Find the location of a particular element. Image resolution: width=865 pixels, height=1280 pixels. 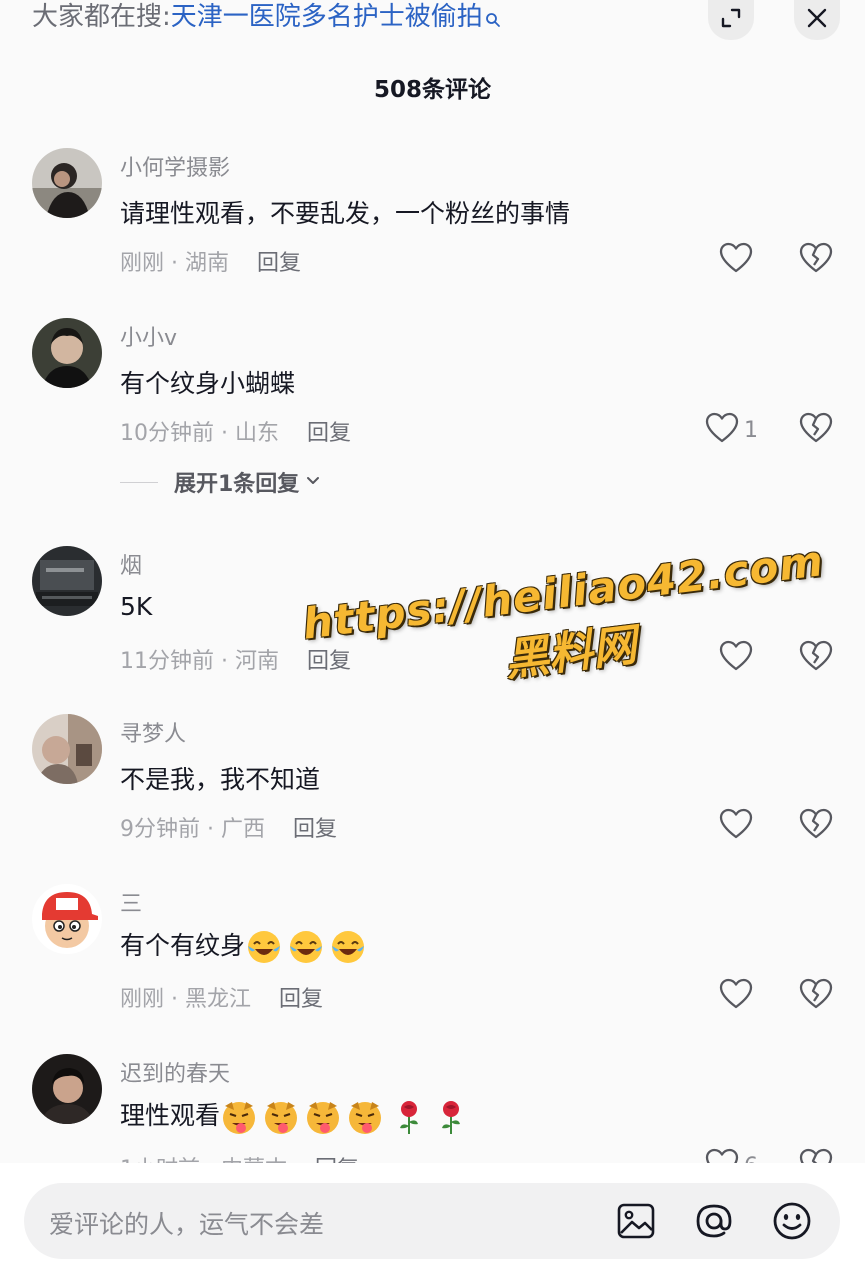

at-icon is located at coordinates (714, 1221).